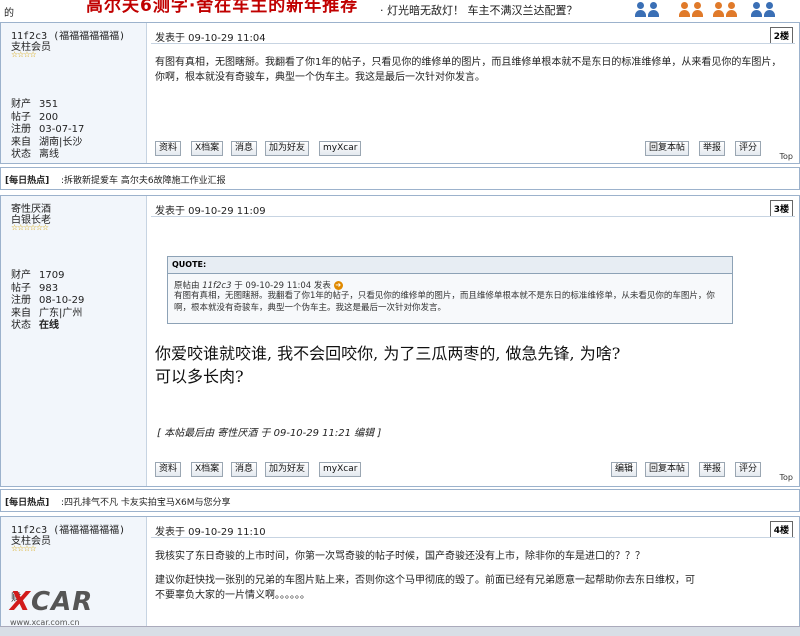 This screenshot has height=636, width=800. I want to click on content-line: 不要辜负大家的一片情义啊。。。。。。, so click(232, 595).